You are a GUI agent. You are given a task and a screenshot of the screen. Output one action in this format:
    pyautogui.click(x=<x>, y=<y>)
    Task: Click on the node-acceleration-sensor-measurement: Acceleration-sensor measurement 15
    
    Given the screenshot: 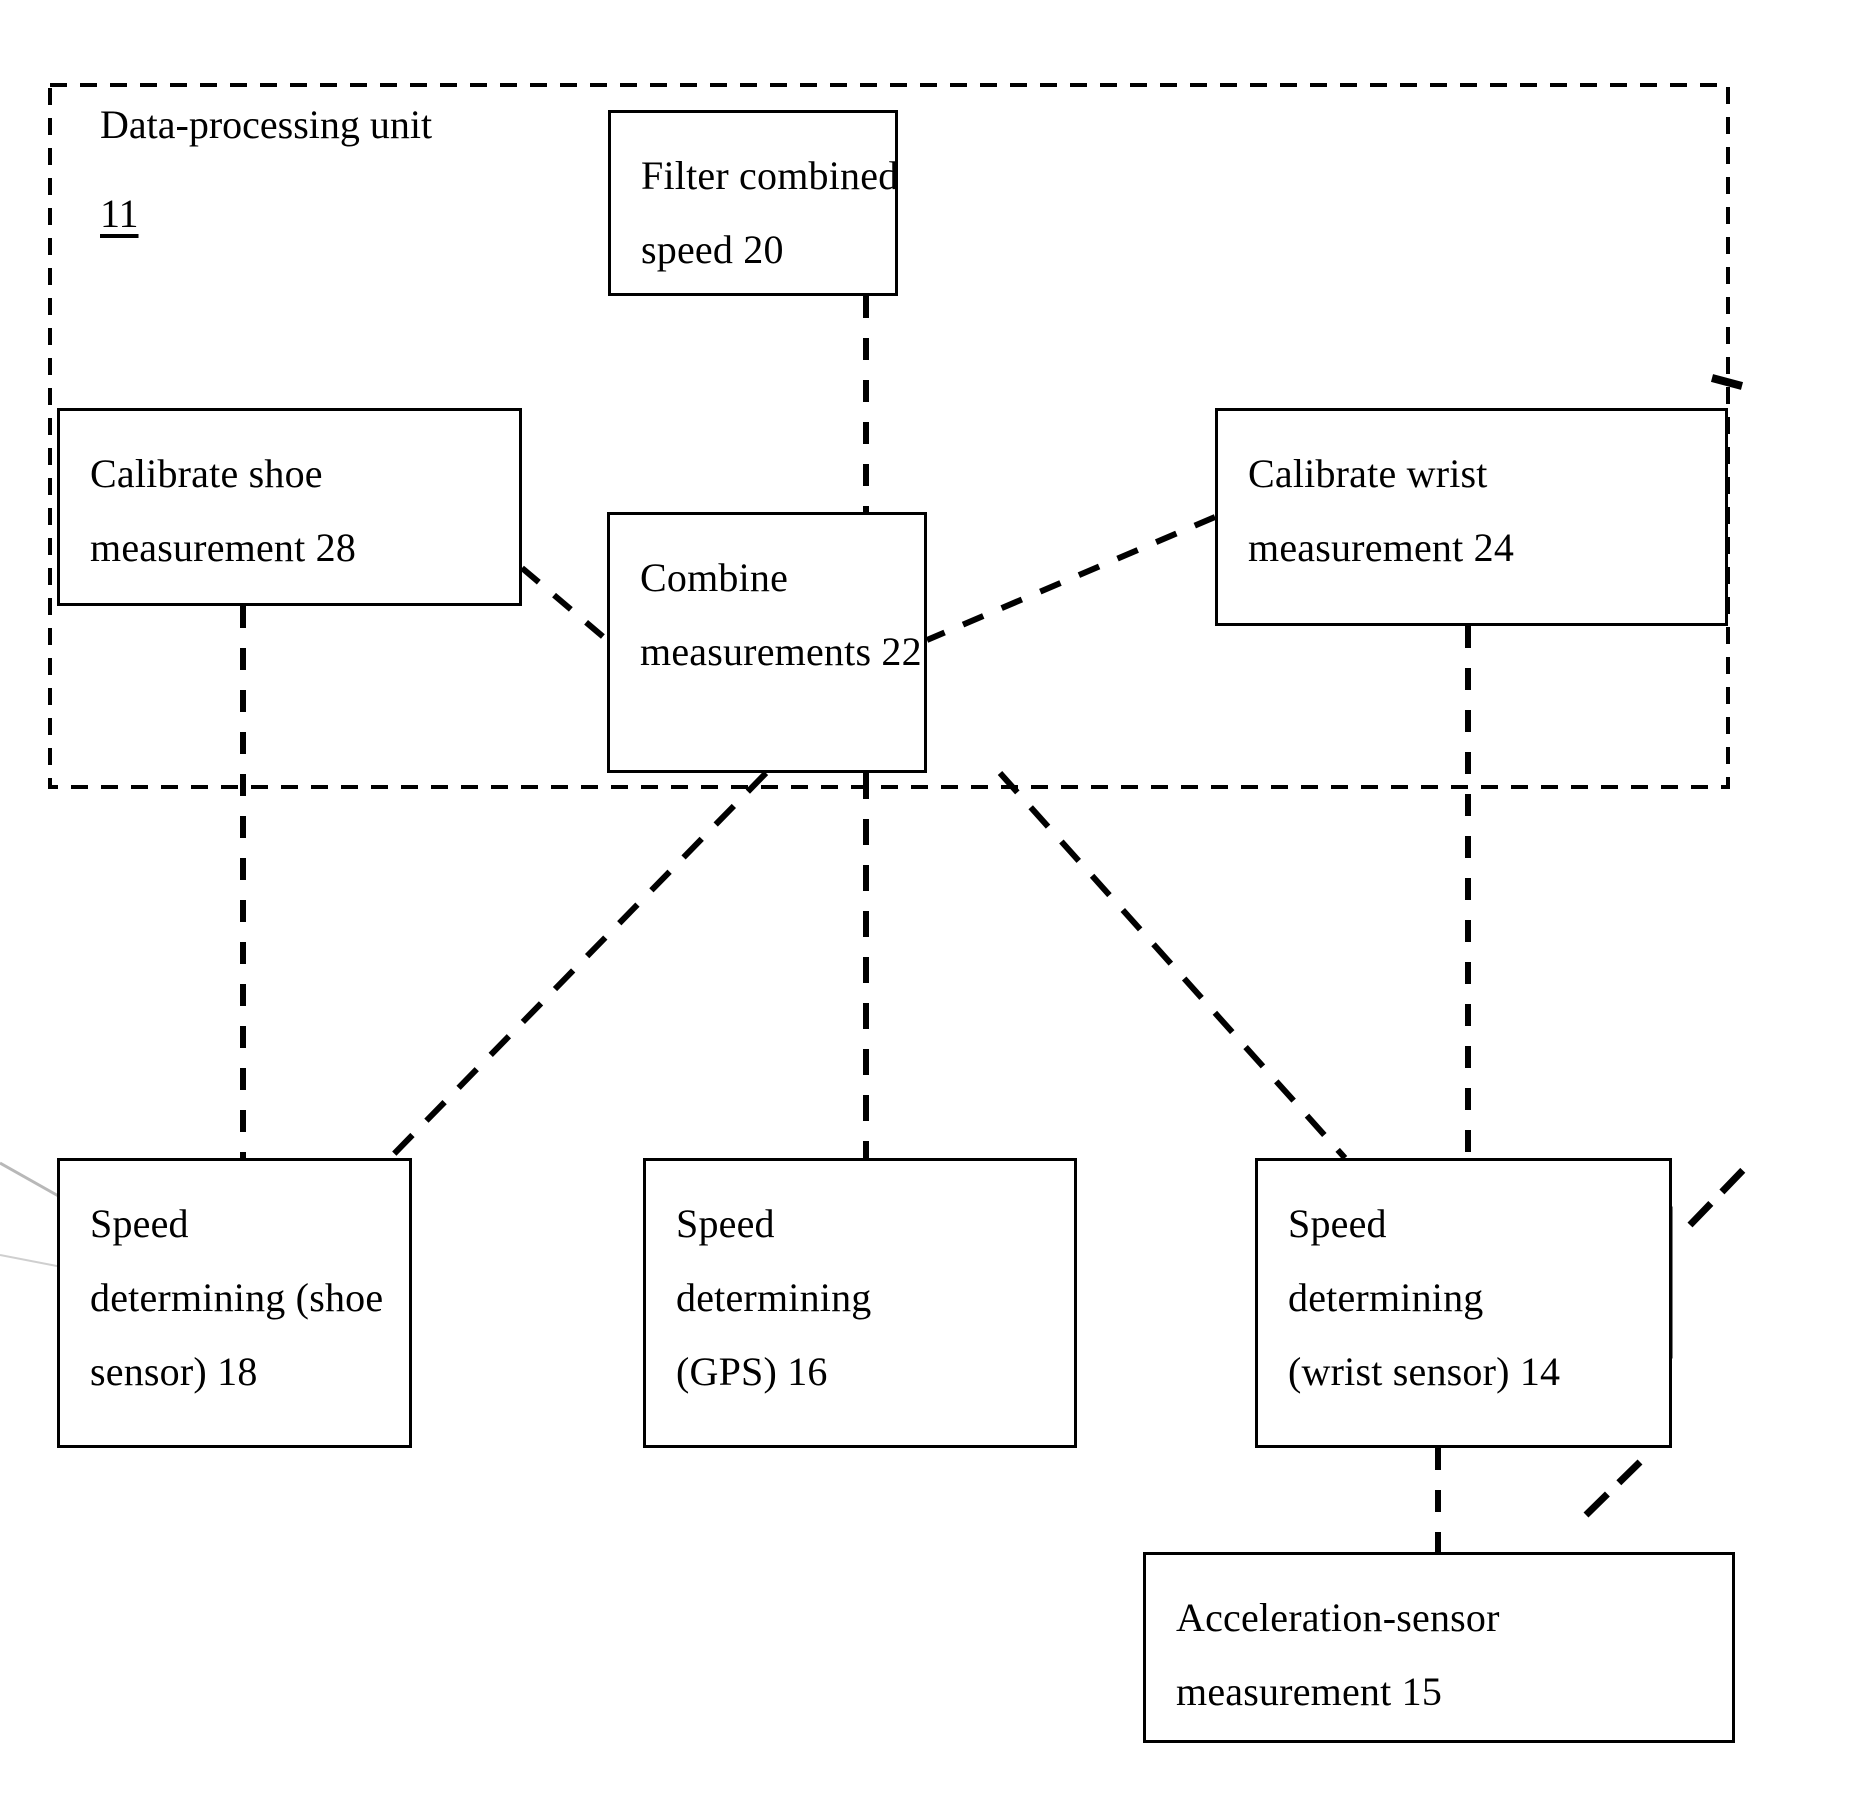 What is the action you would take?
    pyautogui.click(x=1439, y=1647)
    